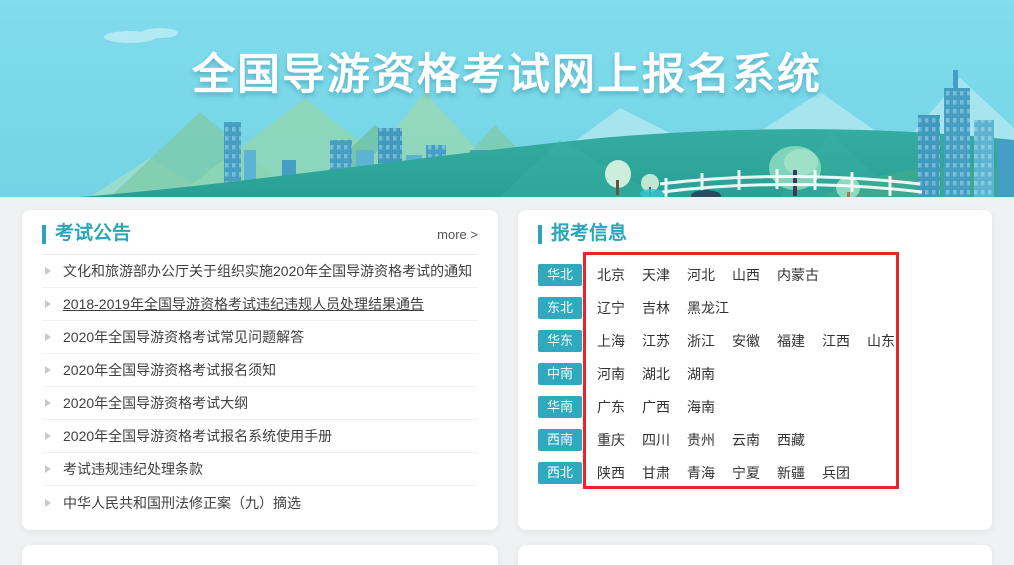 This screenshot has height=565, width=1014. Describe the element at coordinates (709, 407) in the screenshot. I see `province-link: 海南` at that location.